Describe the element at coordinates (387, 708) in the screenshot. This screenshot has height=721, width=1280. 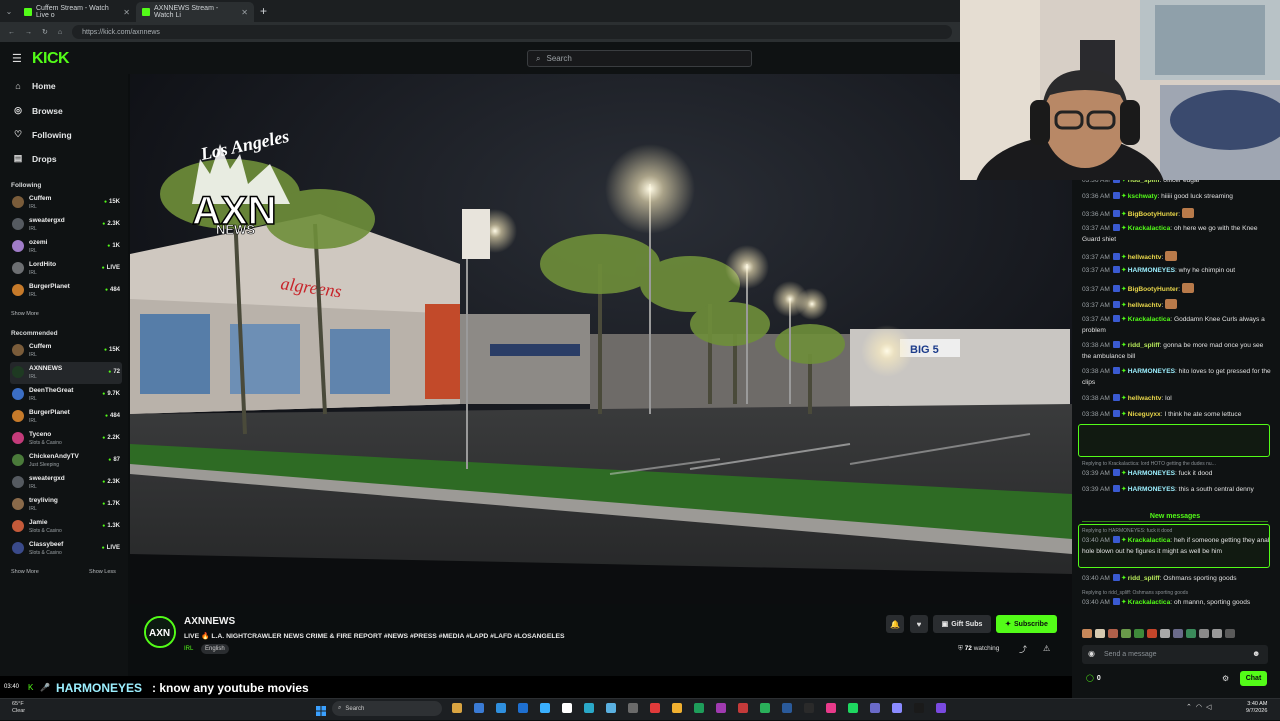
I see `taskbar-search: ⌕ Search` at that location.